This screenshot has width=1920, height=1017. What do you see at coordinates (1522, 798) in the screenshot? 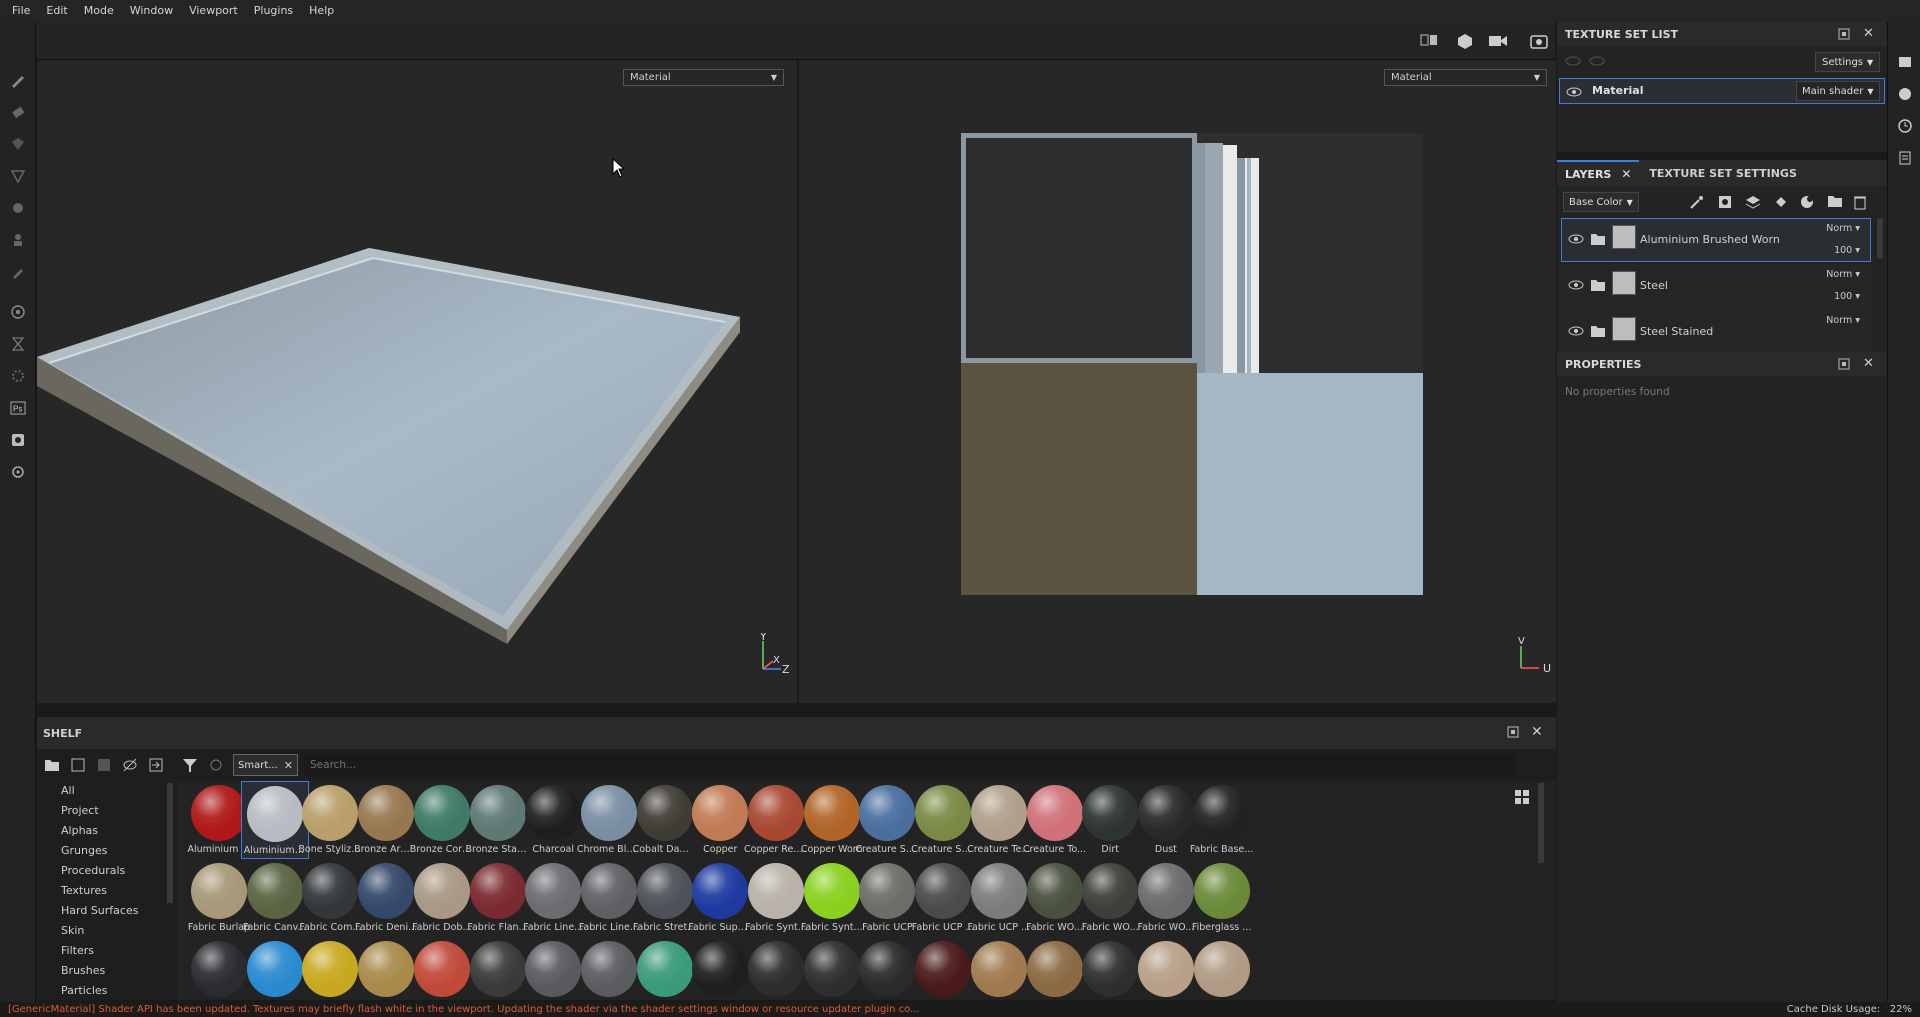
I see `grid-view-icon` at bounding box center [1522, 798].